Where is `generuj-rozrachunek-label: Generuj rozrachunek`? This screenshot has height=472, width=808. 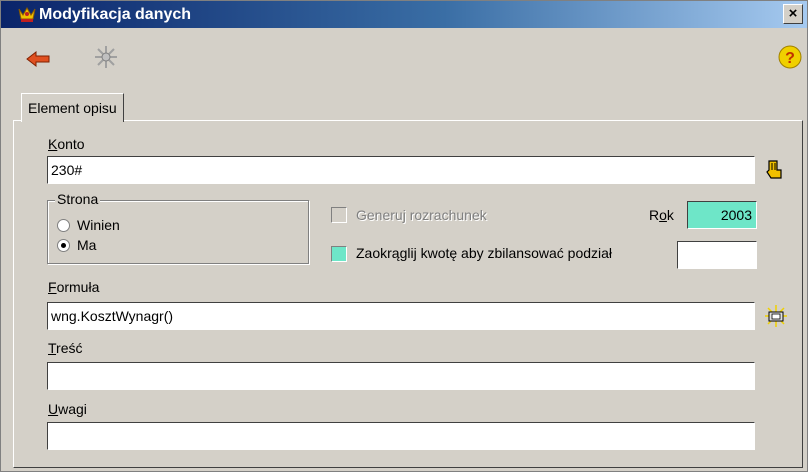 generuj-rozrachunek-label: Generuj rozrachunek is located at coordinates (421, 215).